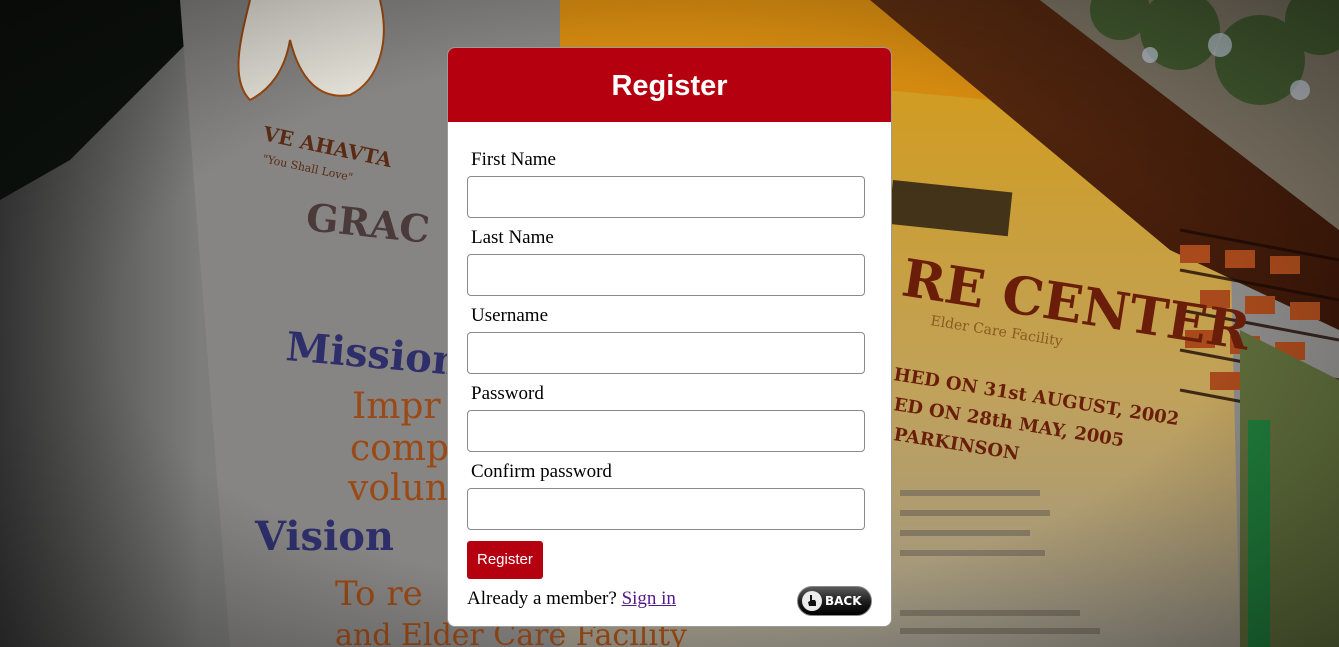  Describe the element at coordinates (542, 598) in the screenshot. I see `member-prompt: Already a member?` at that location.